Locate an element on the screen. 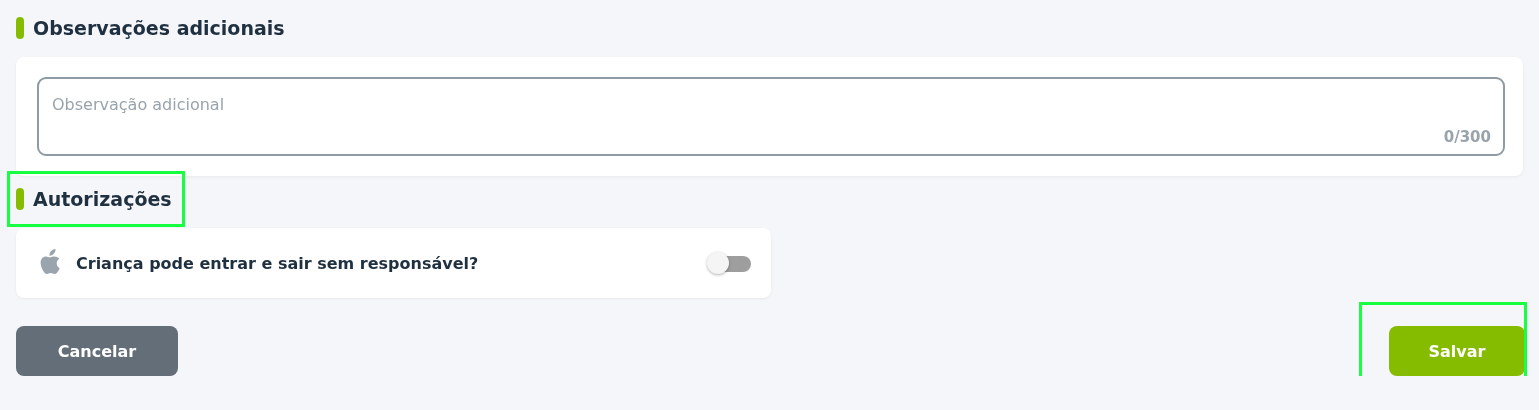 The image size is (1539, 410). toggle-label: Criança pode entrar e sair sem responsável? is located at coordinates (278, 263).